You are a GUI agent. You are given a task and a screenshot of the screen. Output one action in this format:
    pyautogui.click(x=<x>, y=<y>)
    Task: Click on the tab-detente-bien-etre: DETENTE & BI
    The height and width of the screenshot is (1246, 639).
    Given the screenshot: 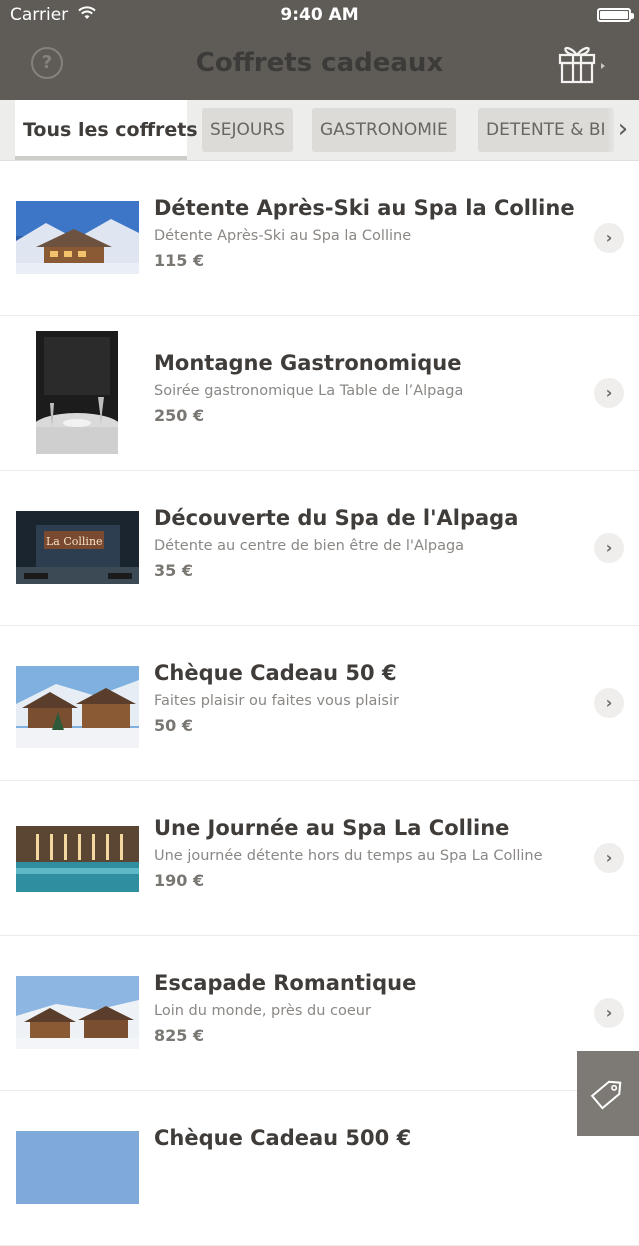 What is the action you would take?
    pyautogui.click(x=546, y=130)
    